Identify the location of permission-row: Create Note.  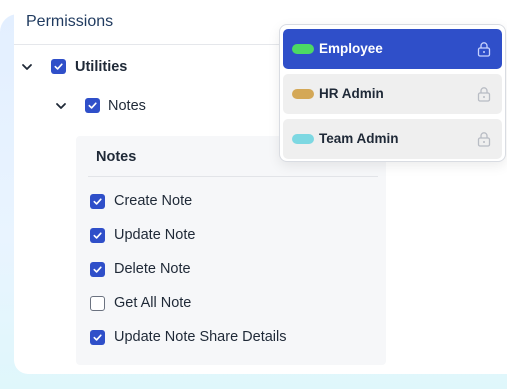
(235, 202).